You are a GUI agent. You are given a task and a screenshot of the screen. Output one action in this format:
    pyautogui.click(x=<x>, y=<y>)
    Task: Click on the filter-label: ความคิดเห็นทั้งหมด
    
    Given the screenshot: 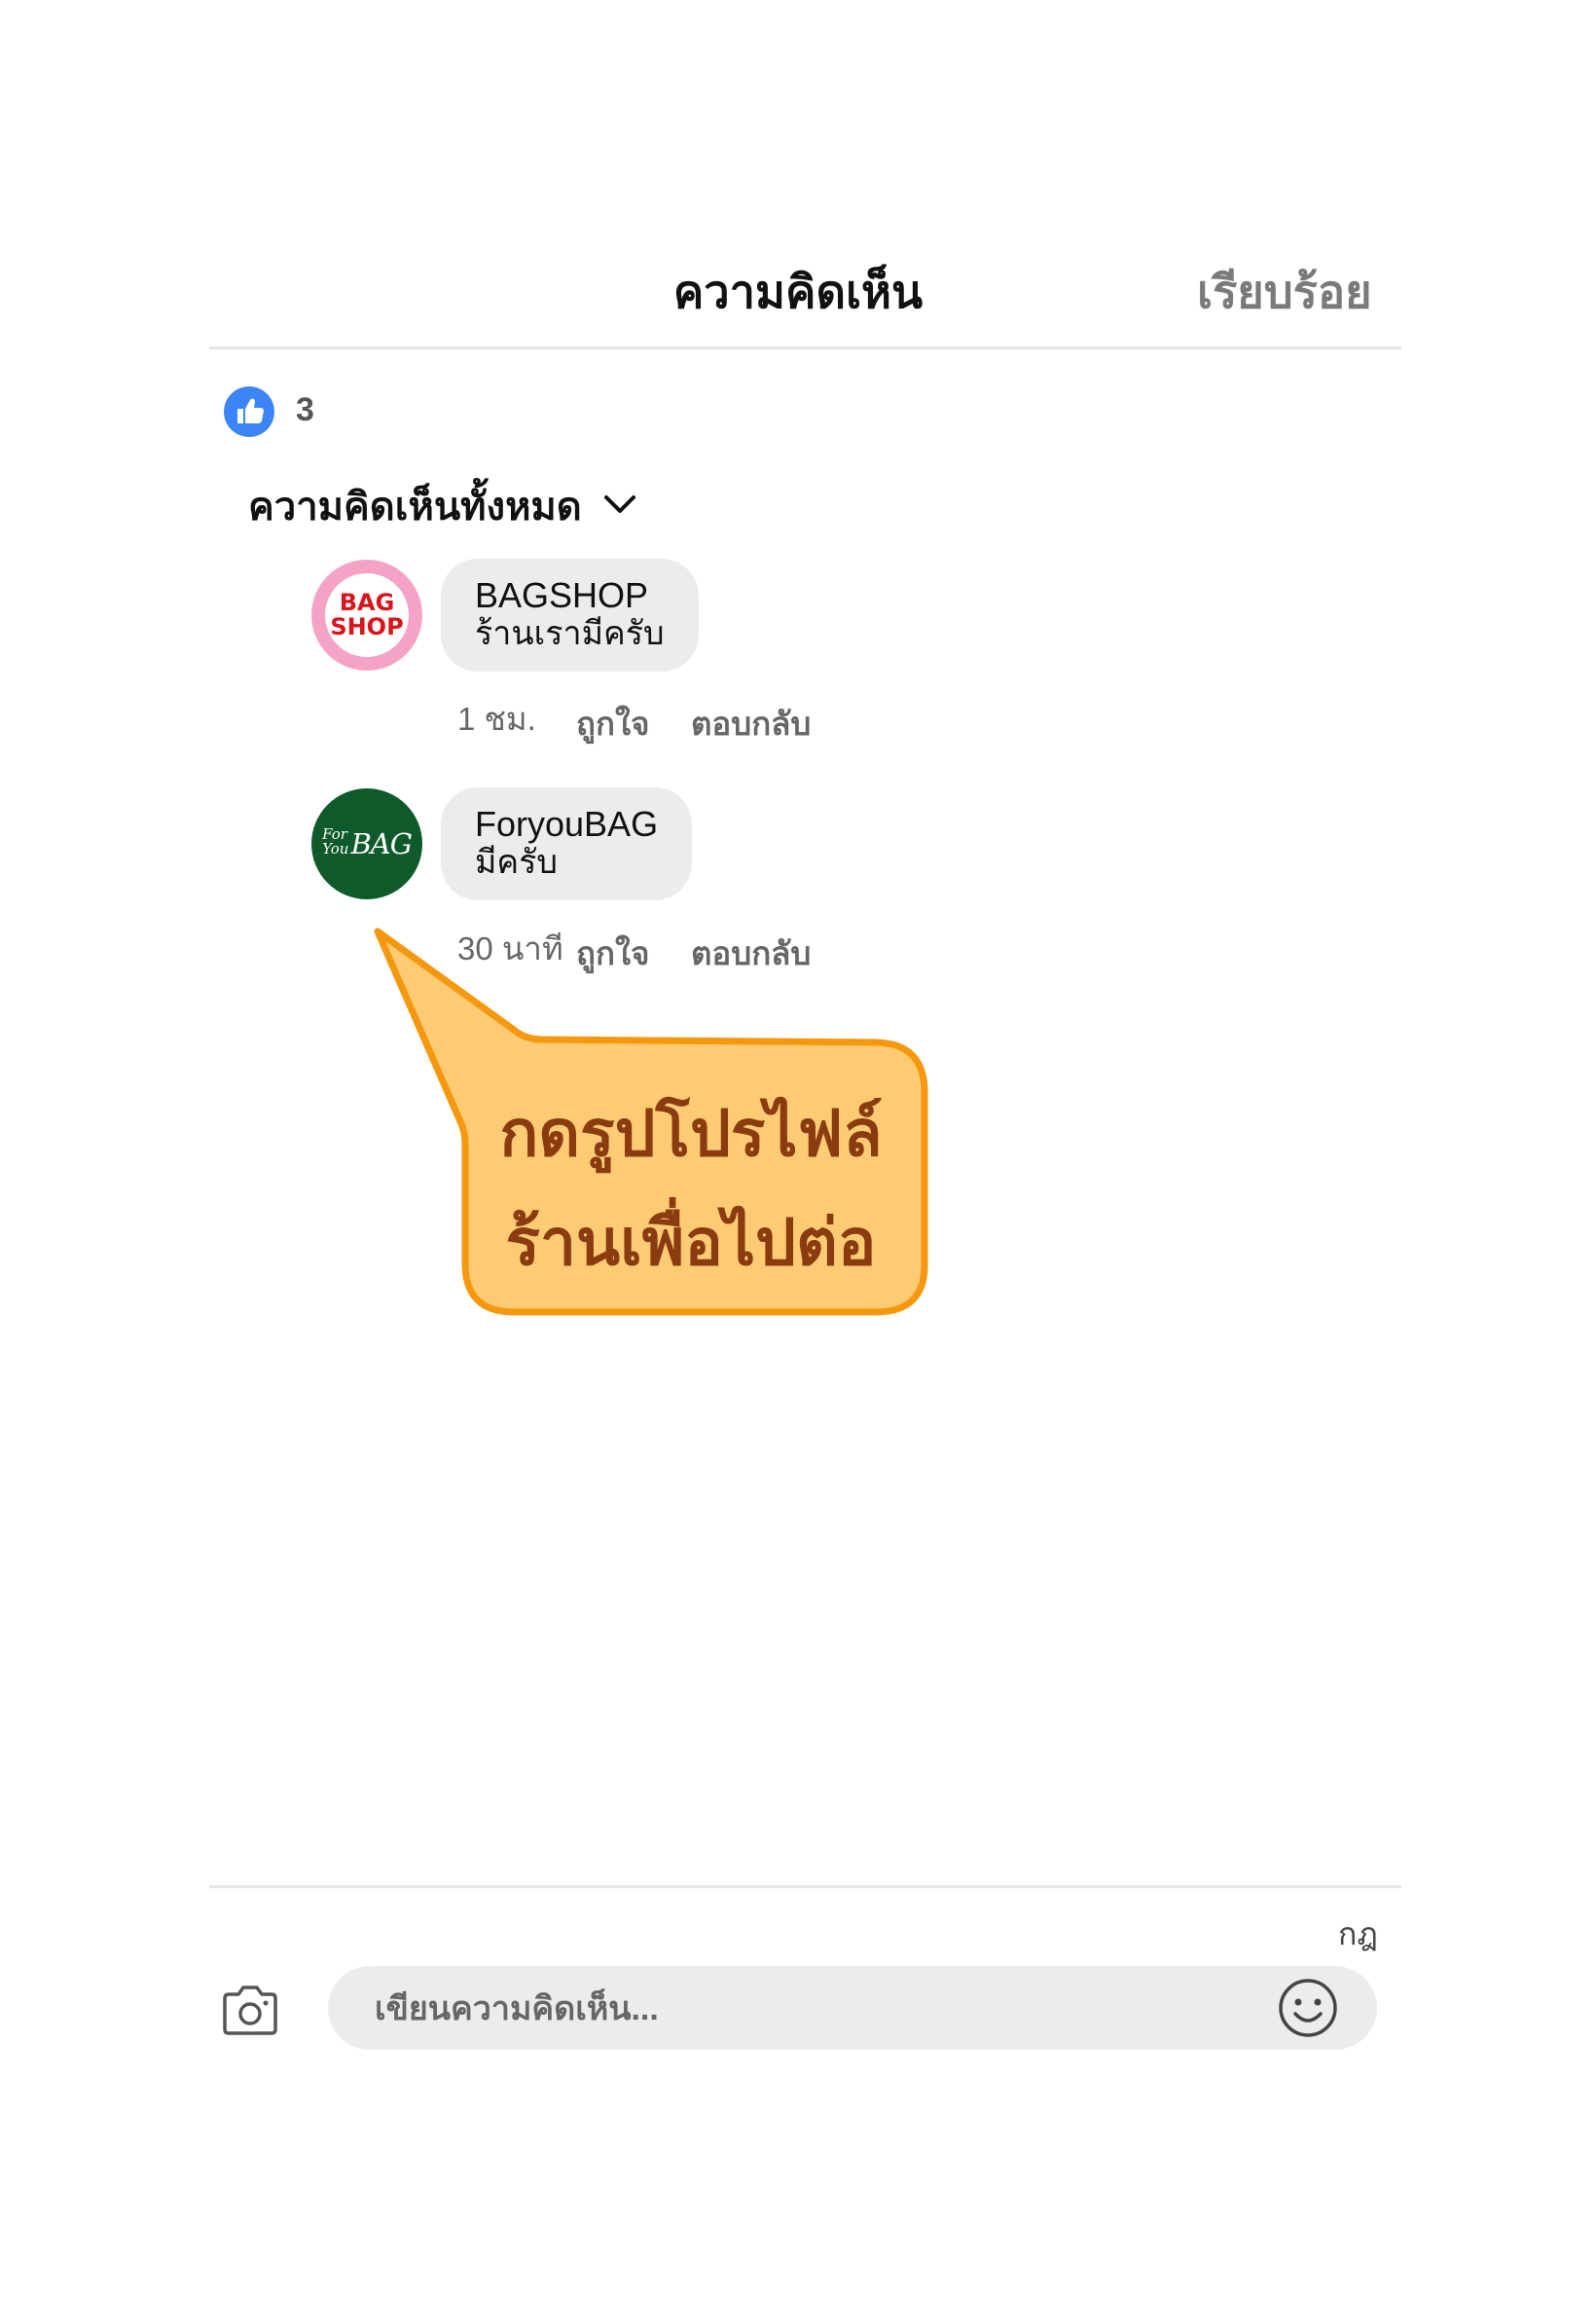 What is the action you would take?
    pyautogui.click(x=415, y=507)
    